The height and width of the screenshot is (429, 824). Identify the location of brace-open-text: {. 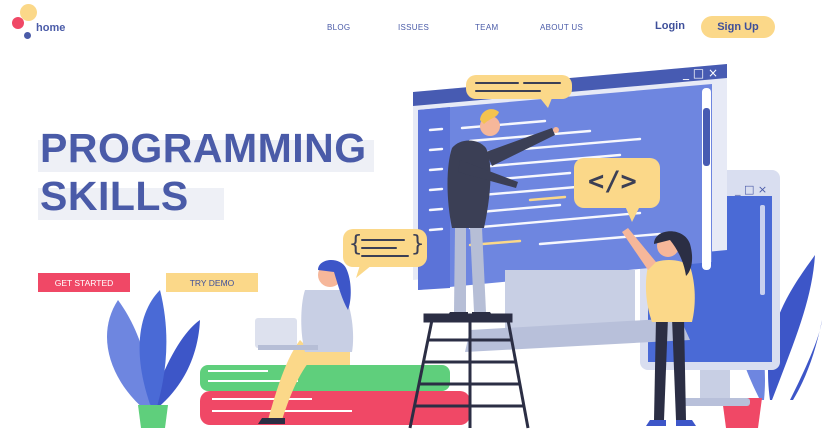
(356, 244).